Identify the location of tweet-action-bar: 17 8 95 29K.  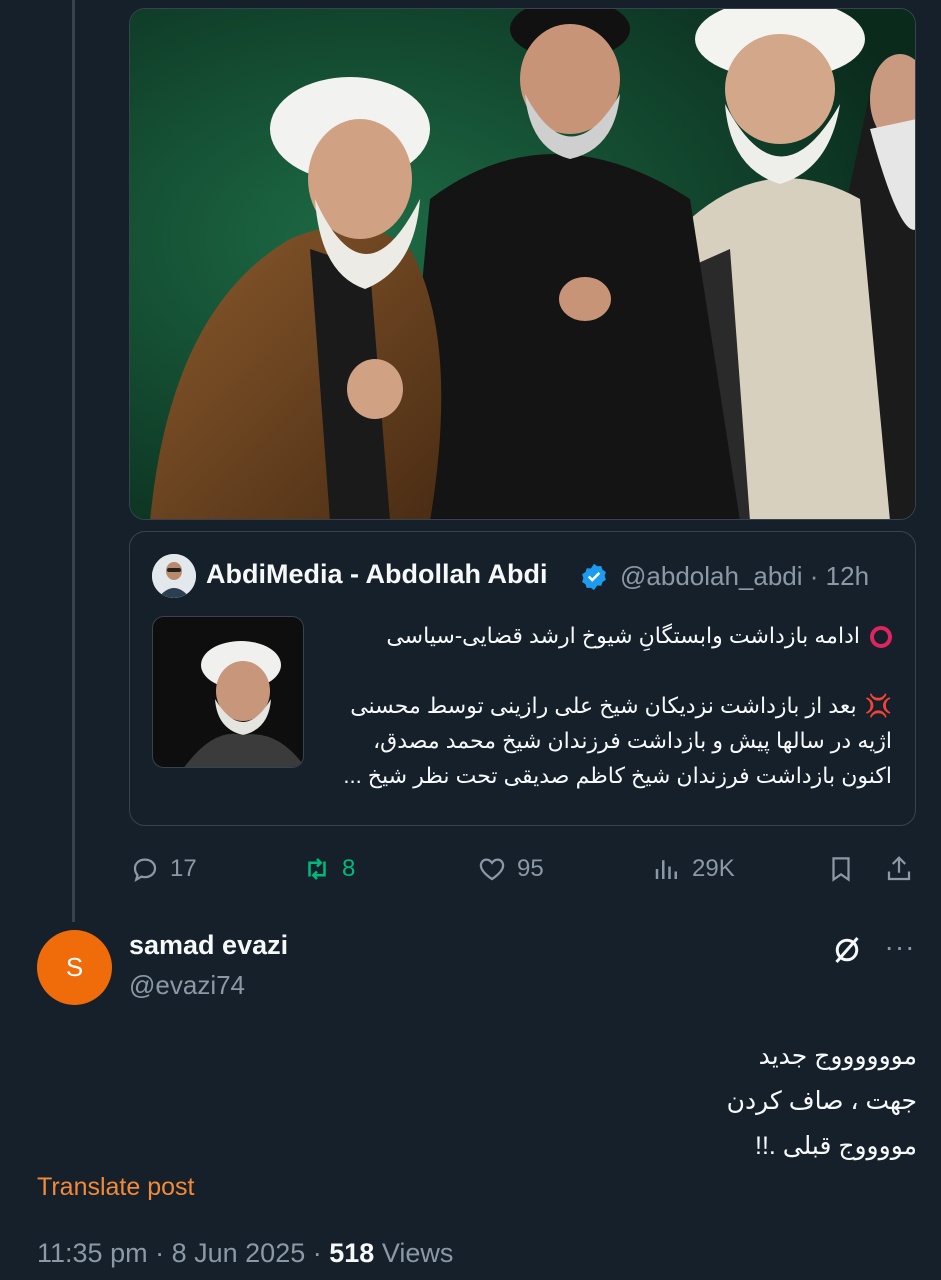
(470, 869).